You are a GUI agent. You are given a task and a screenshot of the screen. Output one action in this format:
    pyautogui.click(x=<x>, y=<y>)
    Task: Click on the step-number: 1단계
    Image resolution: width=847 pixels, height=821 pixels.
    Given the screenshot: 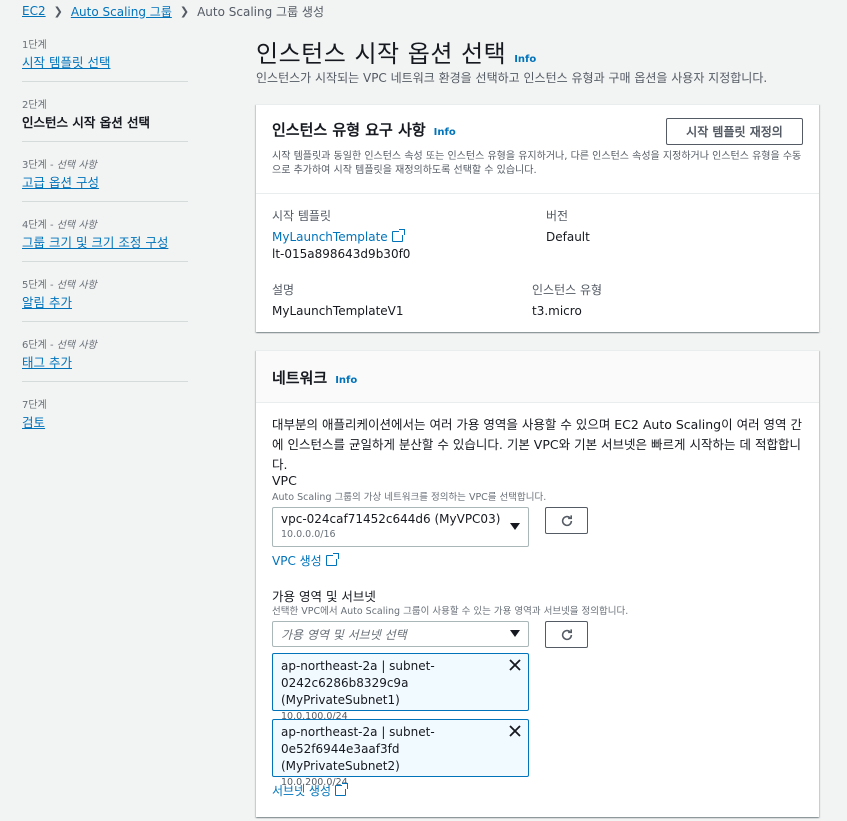 What is the action you would take?
    pyautogui.click(x=34, y=45)
    